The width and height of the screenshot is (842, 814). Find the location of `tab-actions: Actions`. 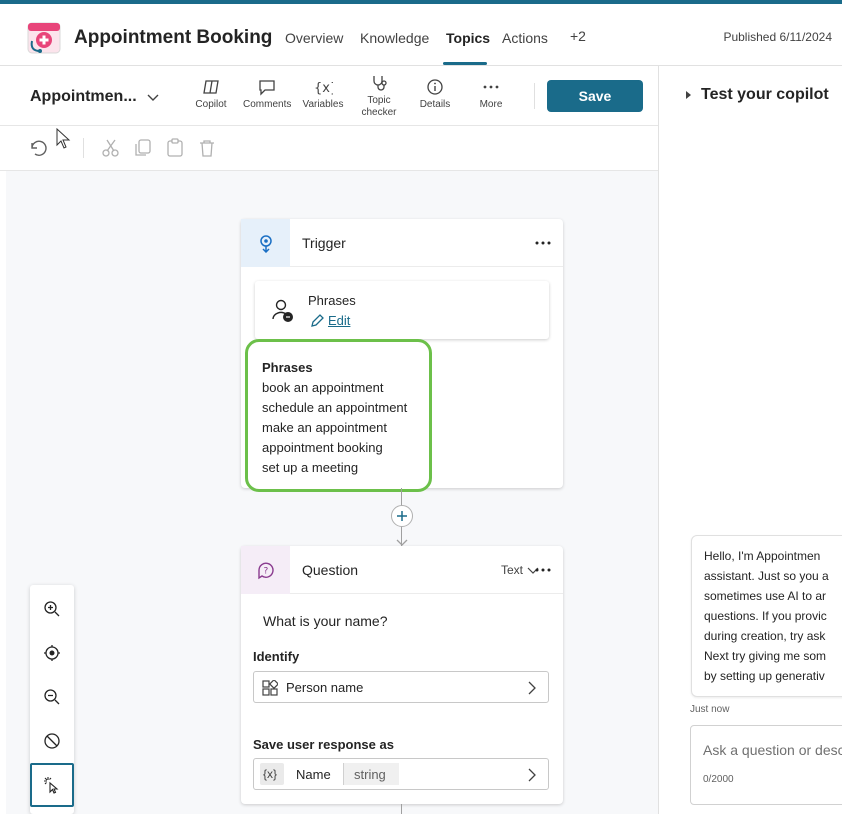

tab-actions: Actions is located at coordinates (525, 38).